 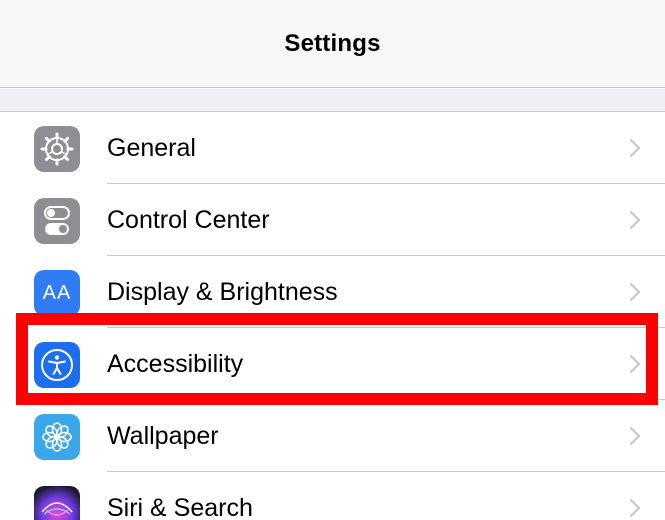 I want to click on settings-row-wallpaper: Wallpaper, so click(x=332, y=436).